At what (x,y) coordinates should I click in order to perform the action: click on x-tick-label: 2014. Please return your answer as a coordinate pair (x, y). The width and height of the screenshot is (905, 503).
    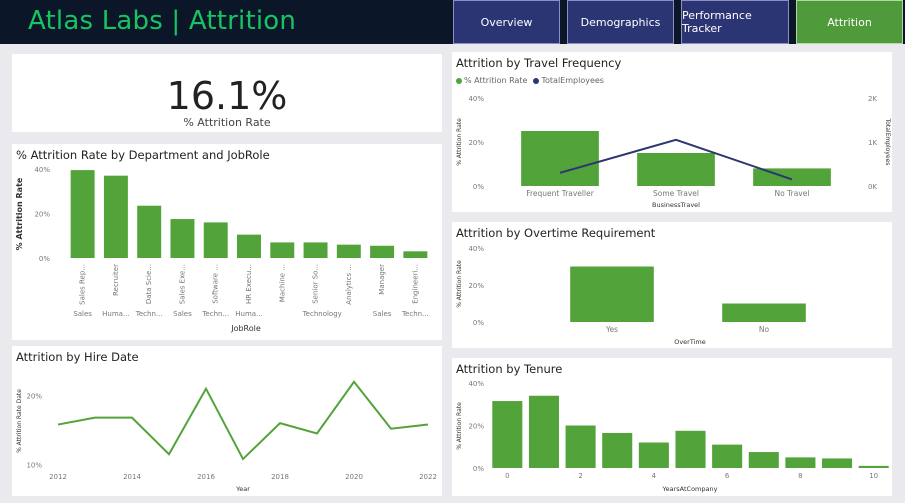
    Looking at the image, I should click on (132, 477).